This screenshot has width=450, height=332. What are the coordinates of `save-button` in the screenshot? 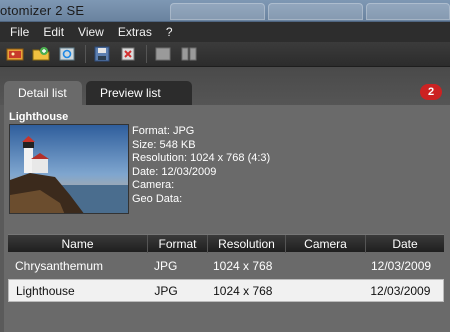 It's located at (102, 54).